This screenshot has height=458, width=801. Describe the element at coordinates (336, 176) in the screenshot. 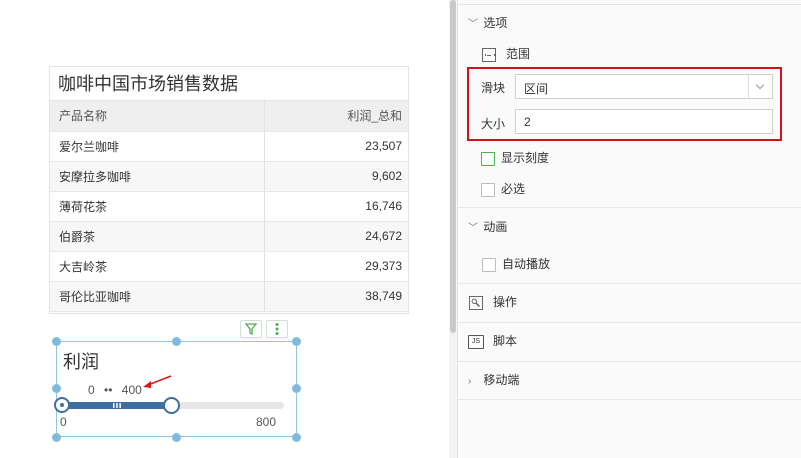

I see `table-cell-profit: 9,602` at that location.